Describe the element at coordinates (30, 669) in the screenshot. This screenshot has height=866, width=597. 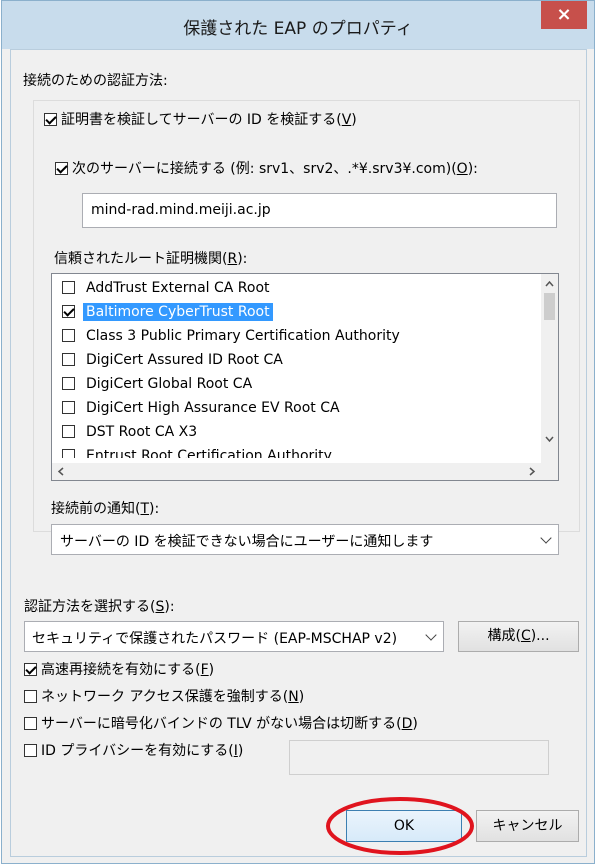
I see `fast-reconnect-check-icon` at that location.